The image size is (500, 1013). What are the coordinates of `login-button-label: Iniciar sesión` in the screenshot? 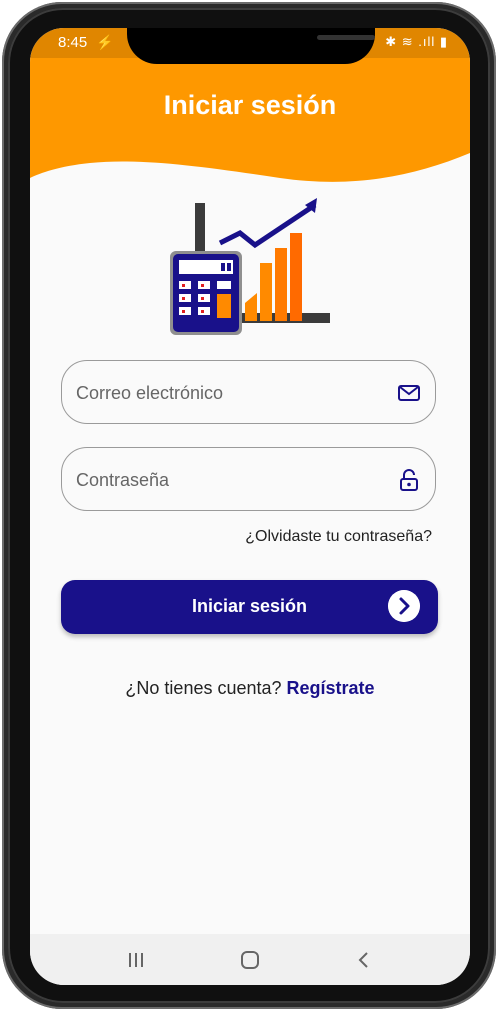 It's located at (249, 606).